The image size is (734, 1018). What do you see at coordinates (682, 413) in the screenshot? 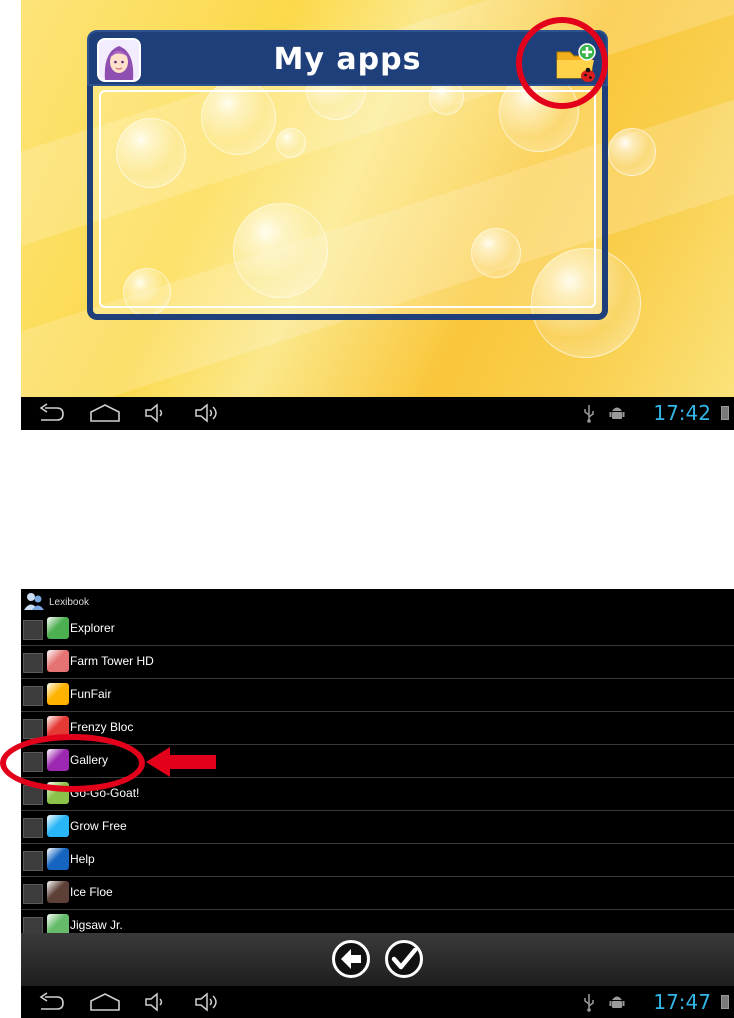
I see `status-clock: 17:42` at bounding box center [682, 413].